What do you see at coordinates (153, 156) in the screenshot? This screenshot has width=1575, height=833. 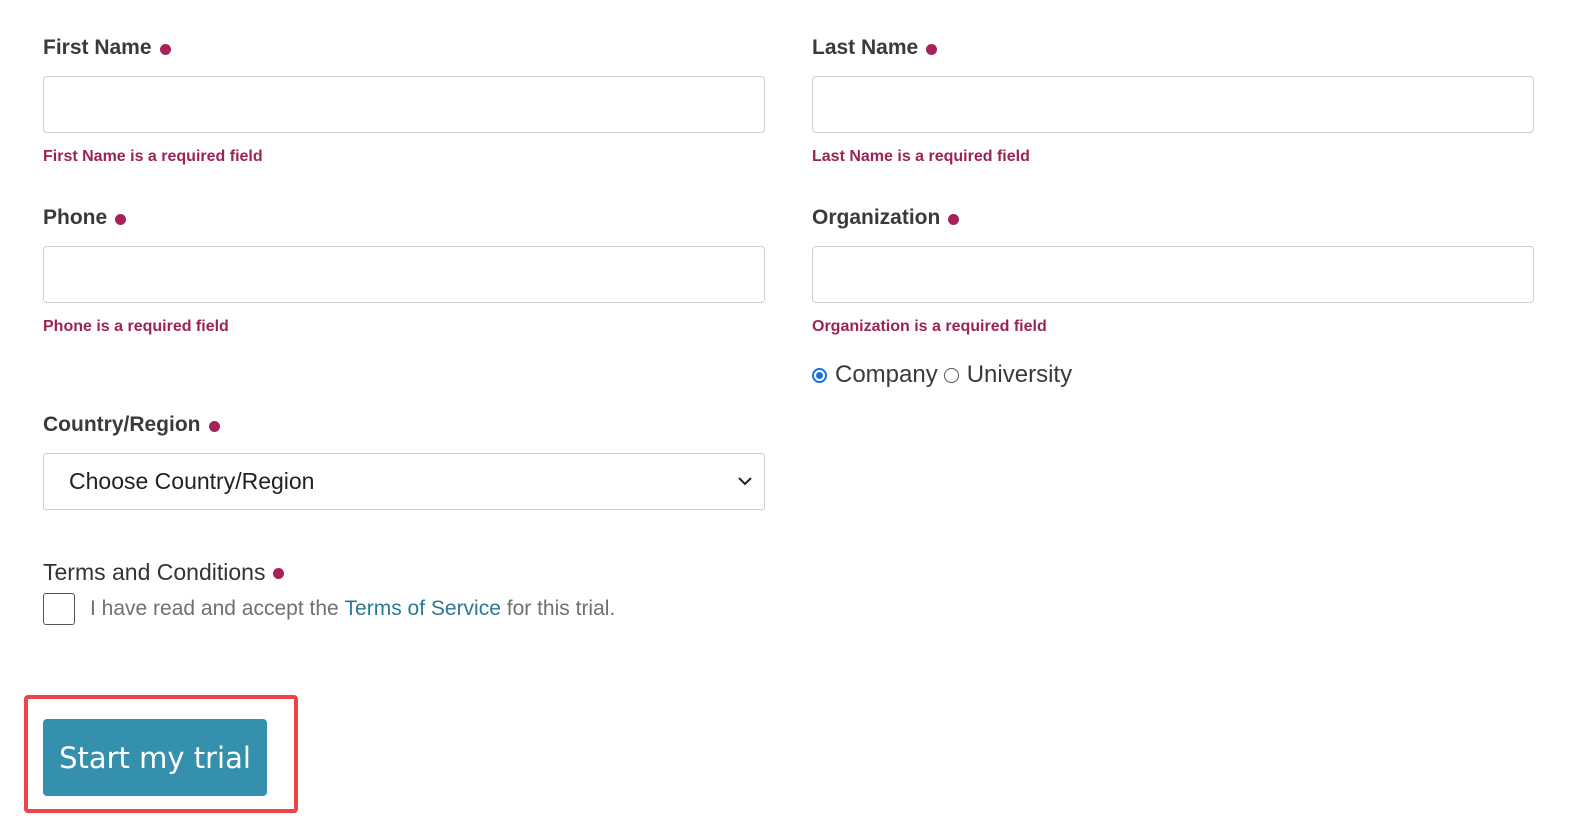 I see `first-name-error: First Name is a required field` at bounding box center [153, 156].